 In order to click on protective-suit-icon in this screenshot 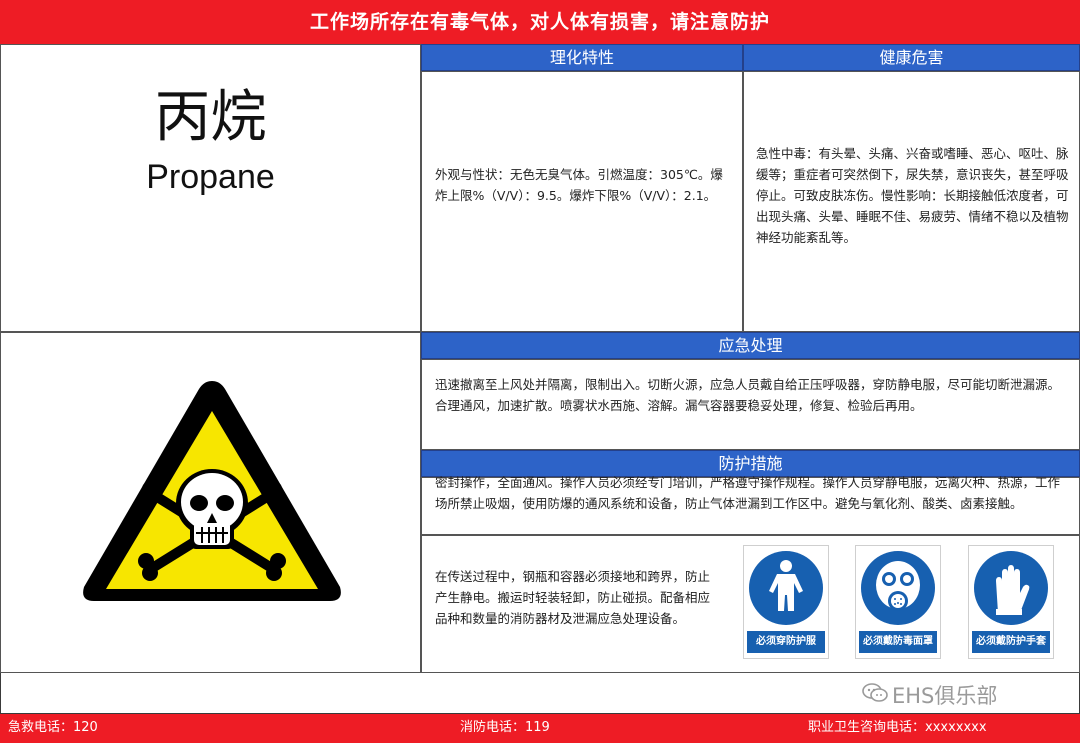, I will do `click(786, 585)`.